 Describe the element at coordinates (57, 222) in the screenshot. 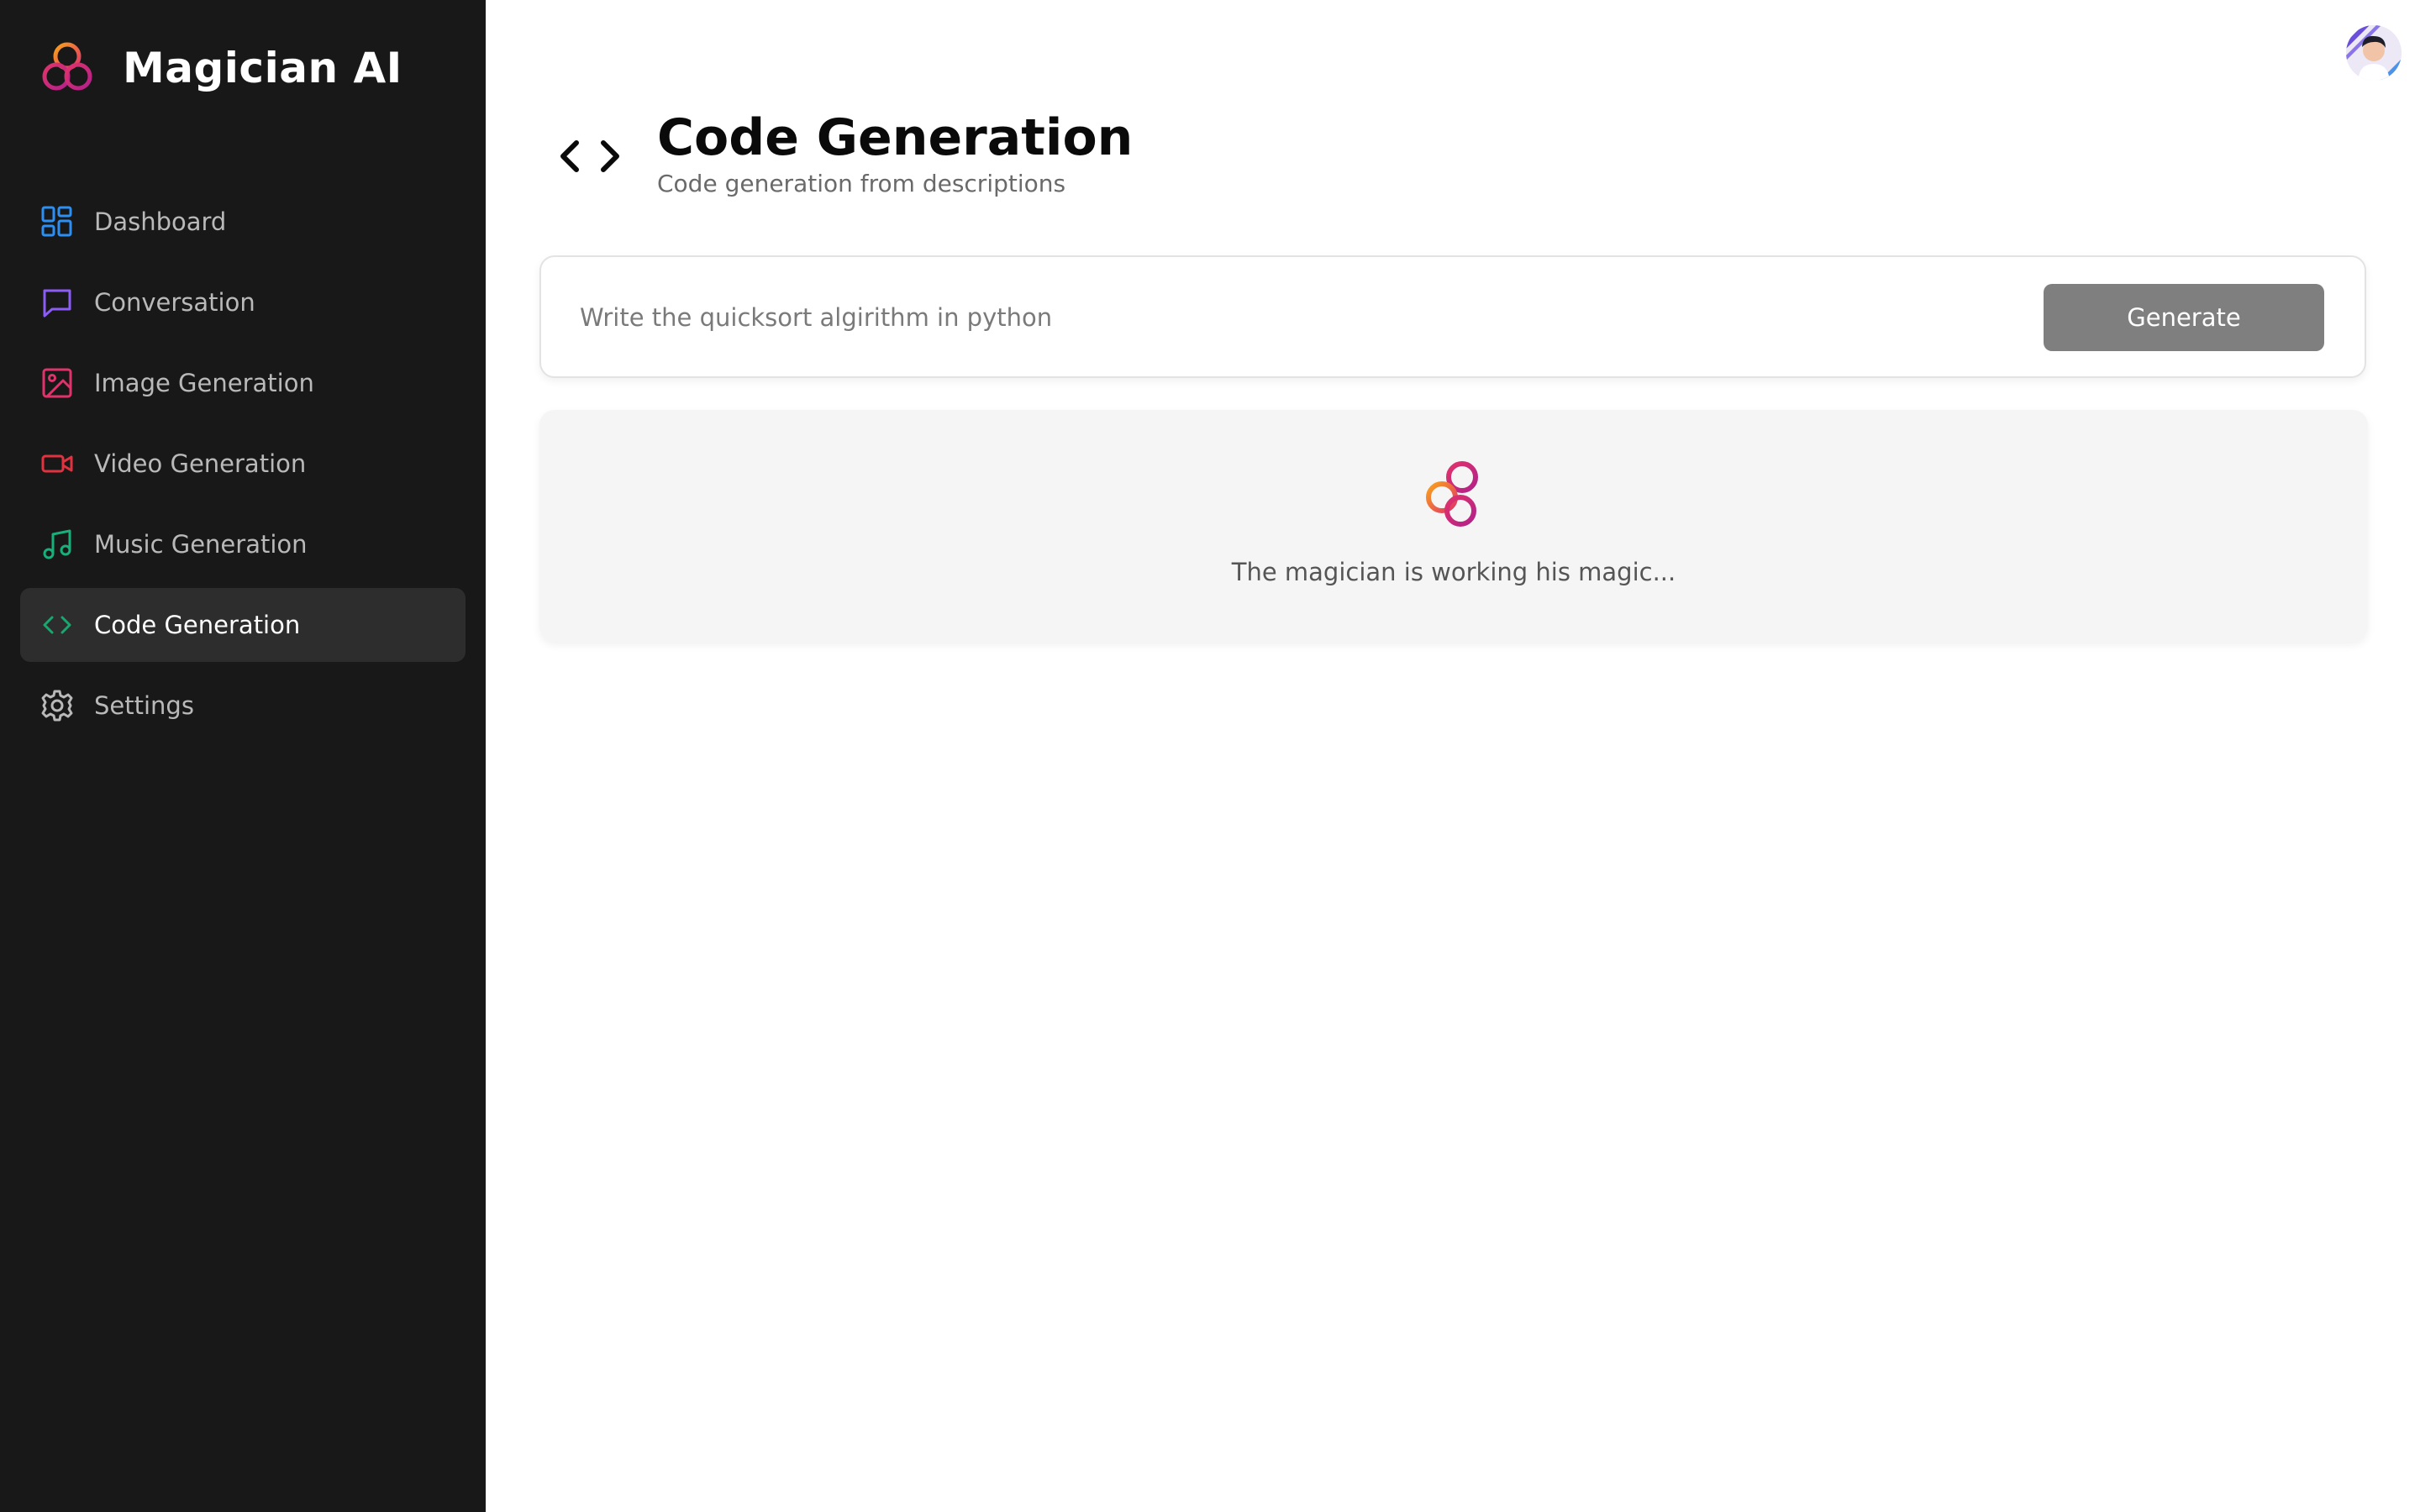

I see `dashboard-grid-icon` at that location.